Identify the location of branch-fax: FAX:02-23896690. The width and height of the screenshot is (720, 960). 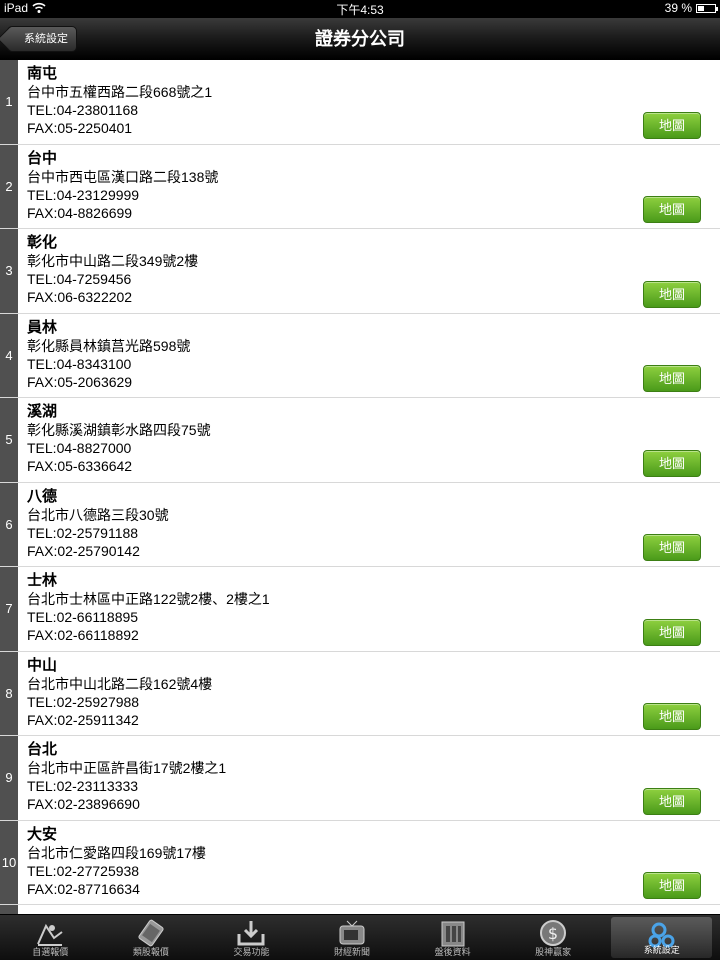
(83, 804).